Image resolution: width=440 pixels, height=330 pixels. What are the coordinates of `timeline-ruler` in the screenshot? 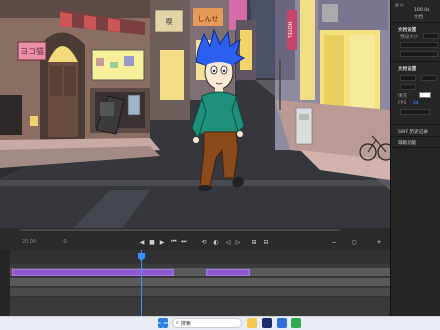 It's located at (200, 257).